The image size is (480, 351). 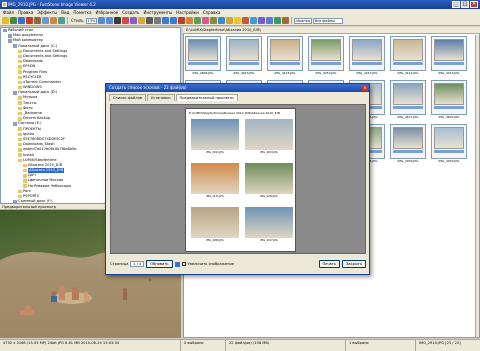 What do you see at coordinates (13, 20) in the screenshot?
I see `back-icon` at bounding box center [13, 20].